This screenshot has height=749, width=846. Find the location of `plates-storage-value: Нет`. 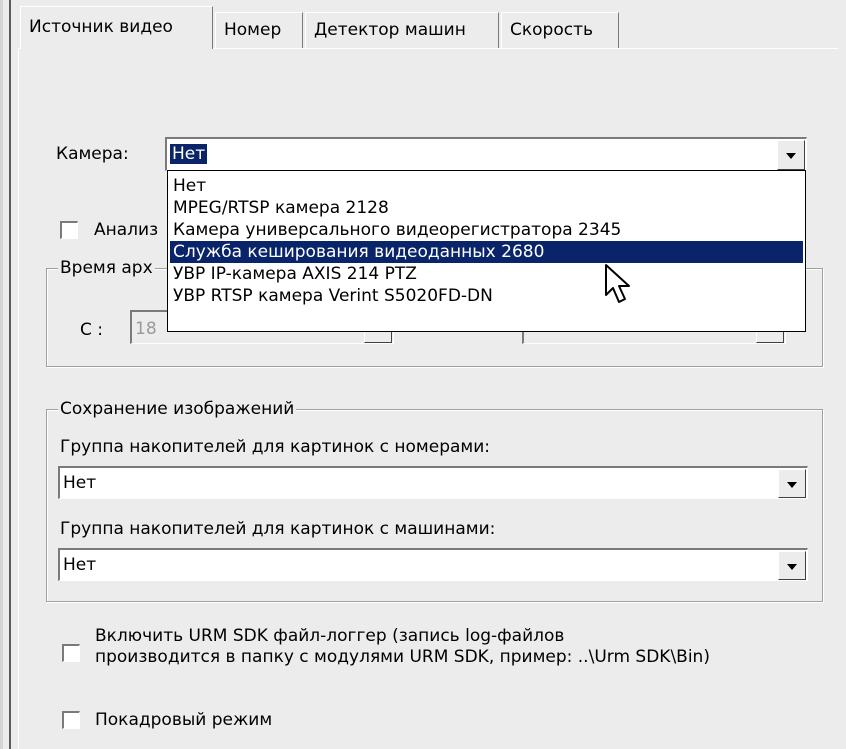

plates-storage-value: Нет is located at coordinates (80, 483).